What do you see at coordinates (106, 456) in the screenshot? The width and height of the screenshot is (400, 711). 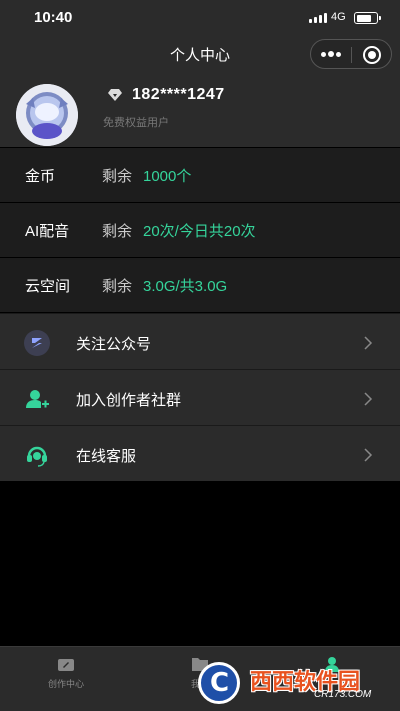 I see `menu-label: 在线客服` at bounding box center [106, 456].